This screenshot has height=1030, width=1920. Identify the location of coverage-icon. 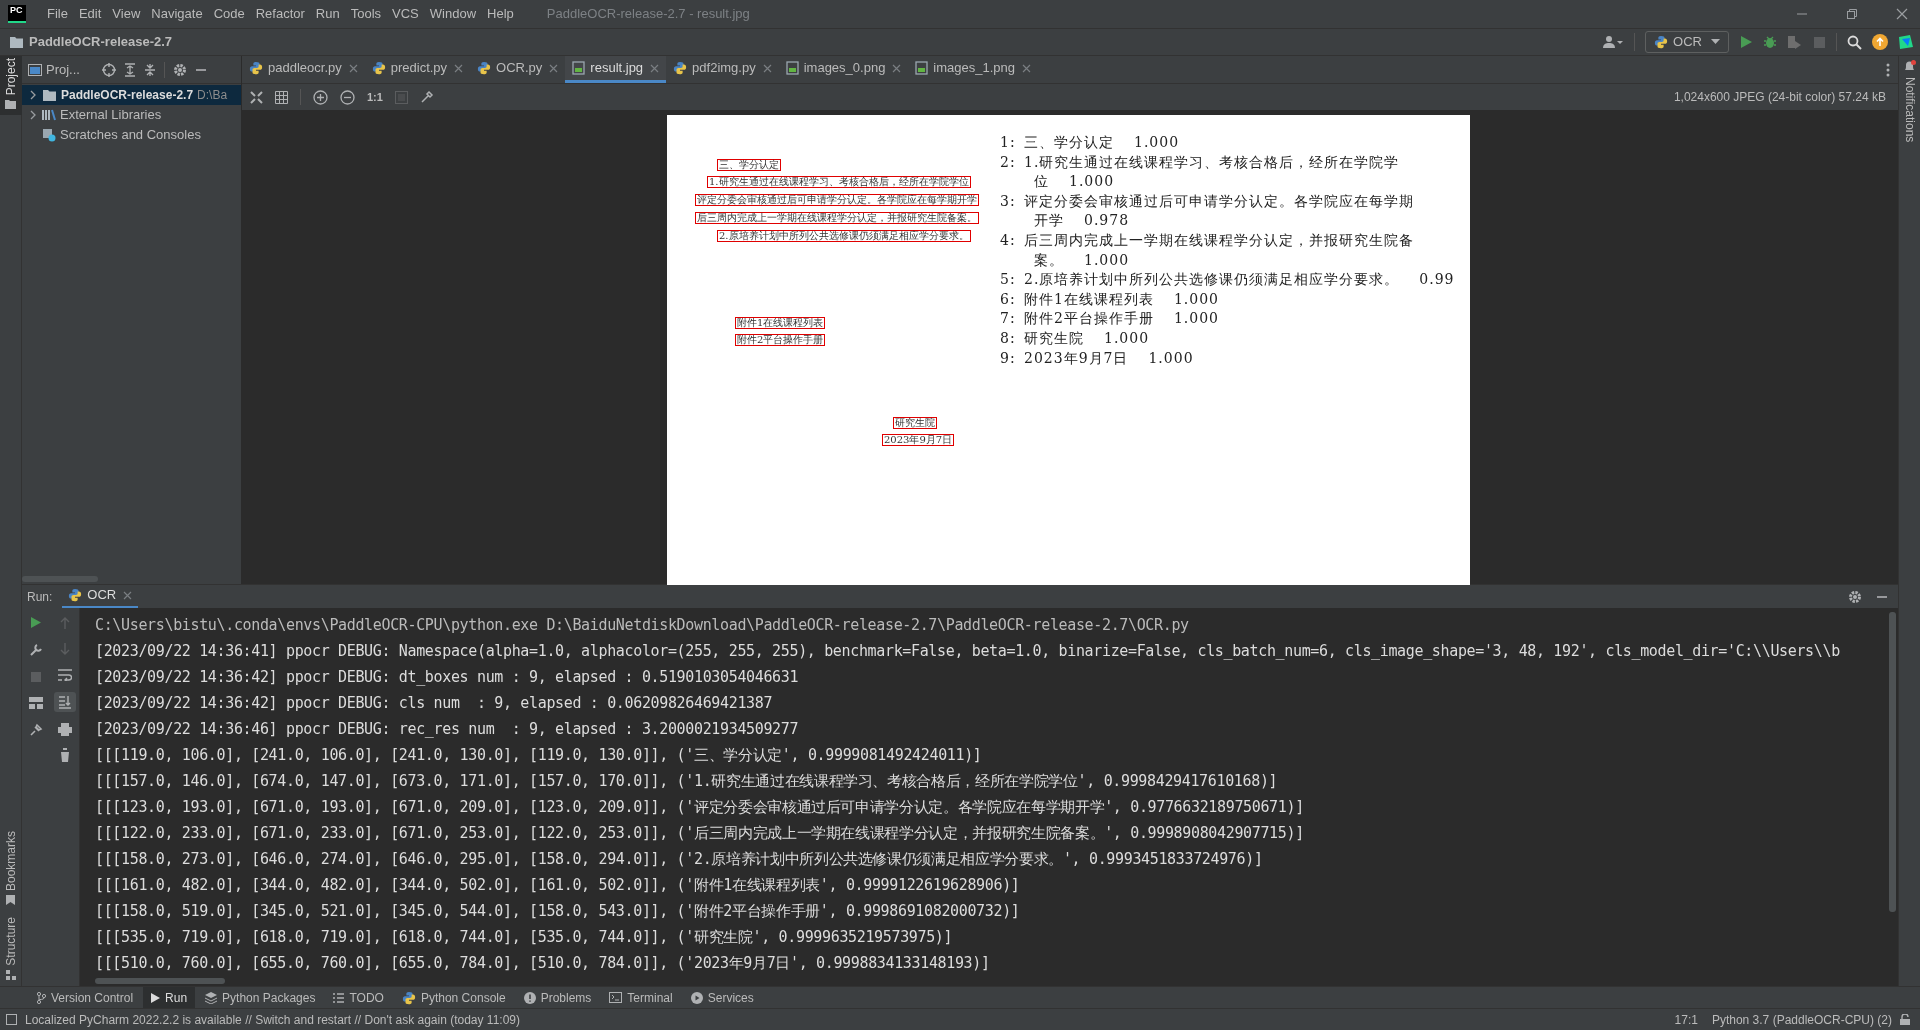
(1795, 42).